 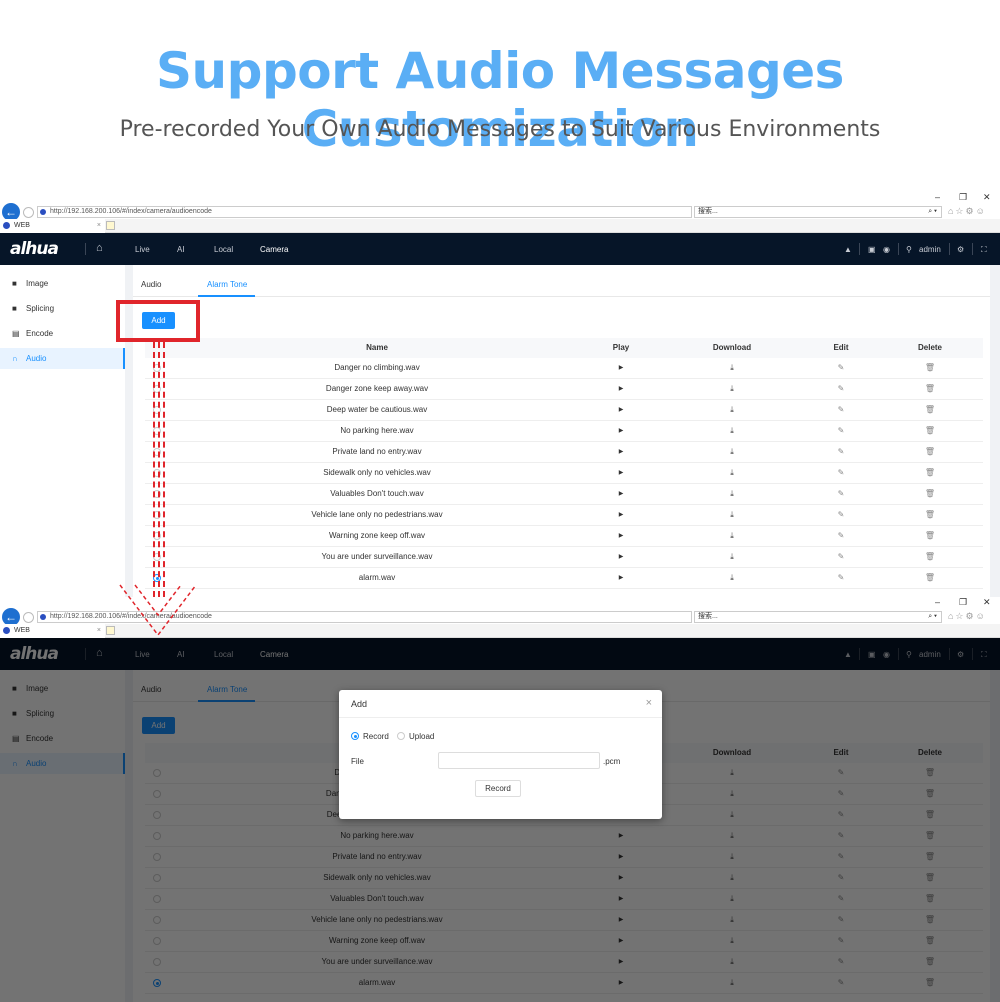 I want to click on record-button: Record, so click(x=498, y=788).